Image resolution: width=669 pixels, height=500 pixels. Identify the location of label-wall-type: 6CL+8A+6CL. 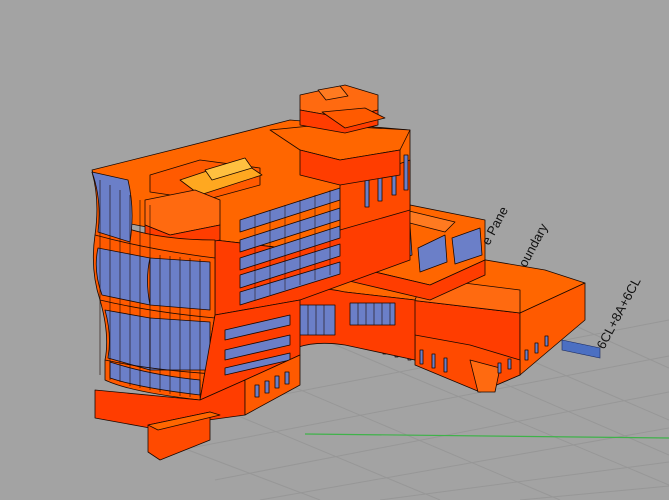
(618, 313).